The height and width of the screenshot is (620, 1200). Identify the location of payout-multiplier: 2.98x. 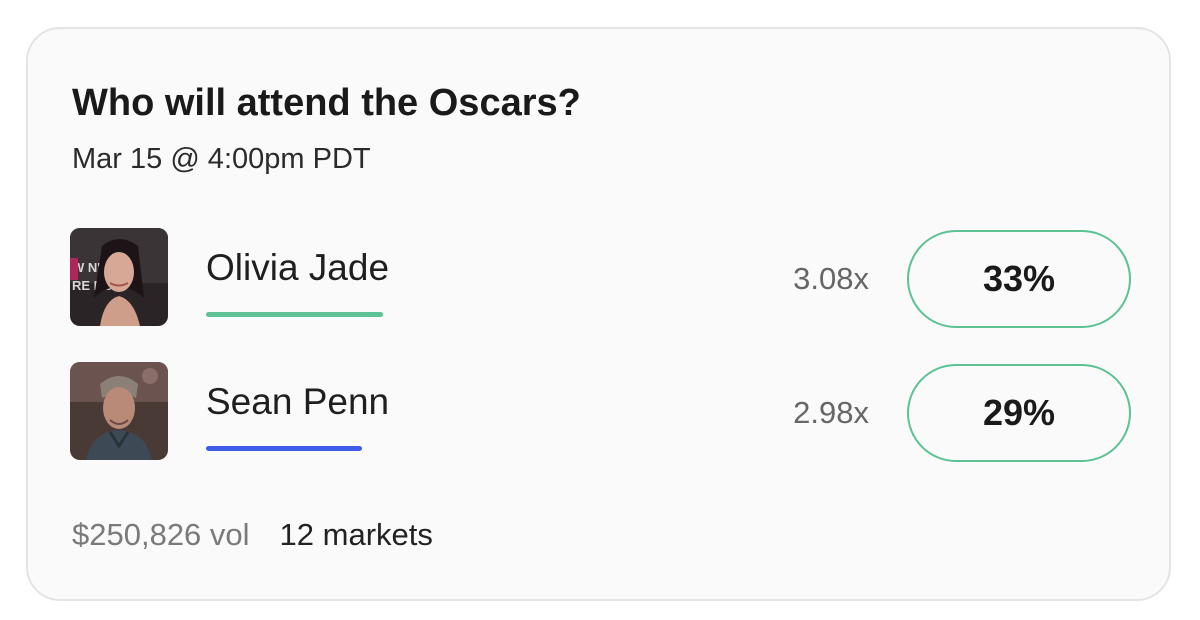
(831, 412).